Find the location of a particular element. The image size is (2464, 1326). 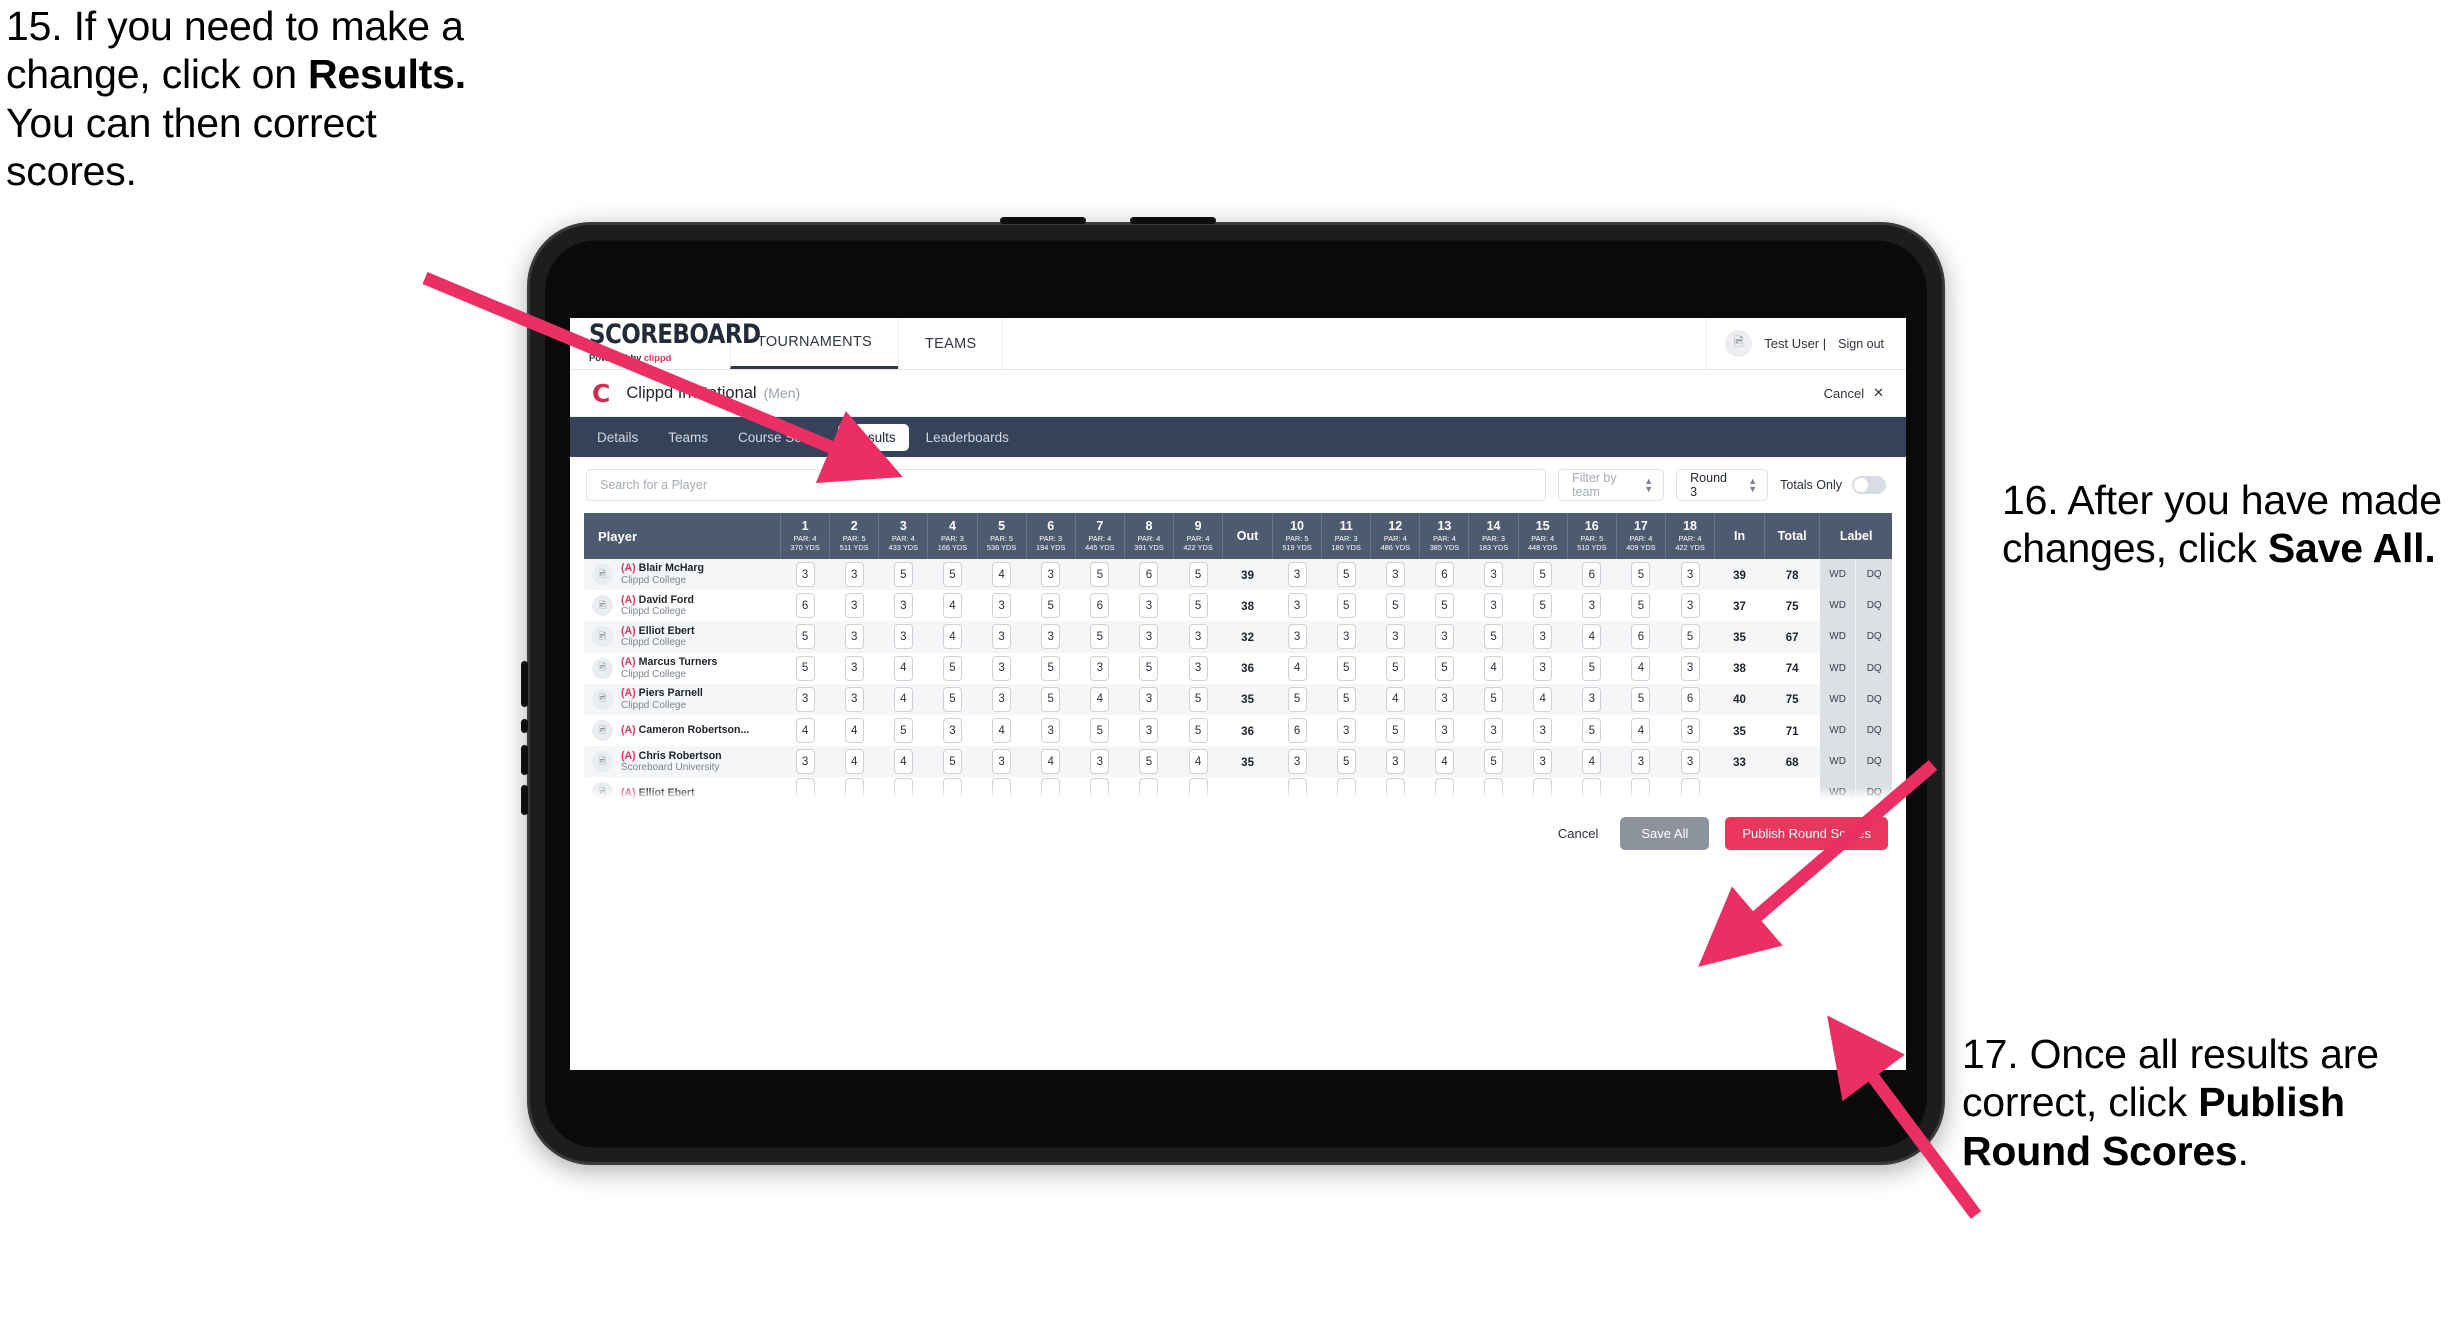

front-score-input-hole-7: 4 is located at coordinates (1100, 699).